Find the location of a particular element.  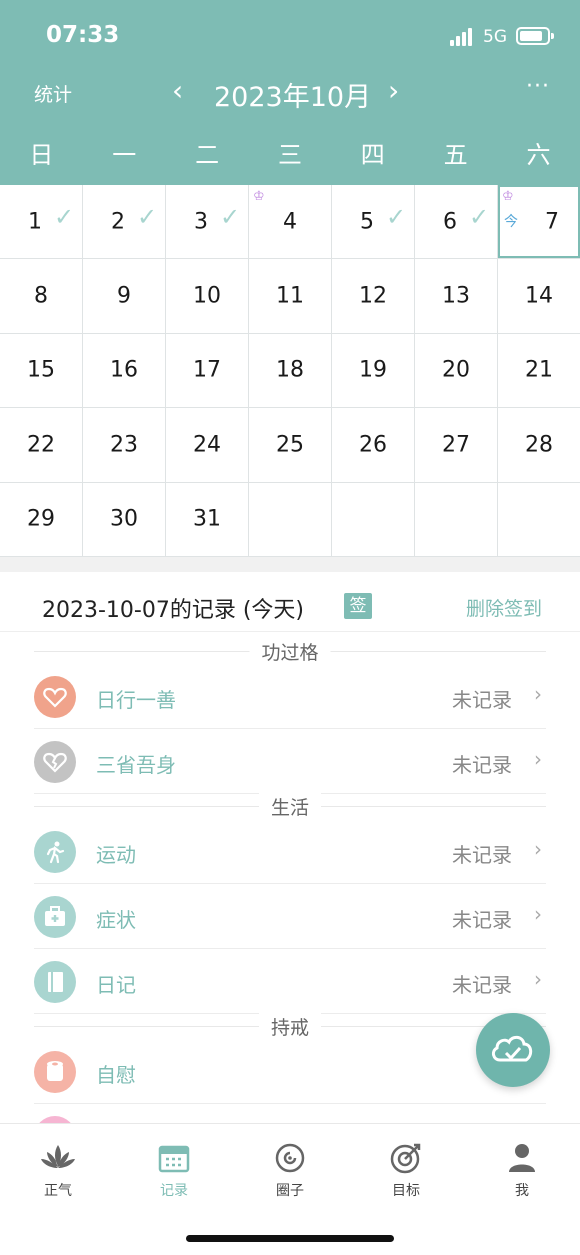

day-number: 29 is located at coordinates (41, 519).